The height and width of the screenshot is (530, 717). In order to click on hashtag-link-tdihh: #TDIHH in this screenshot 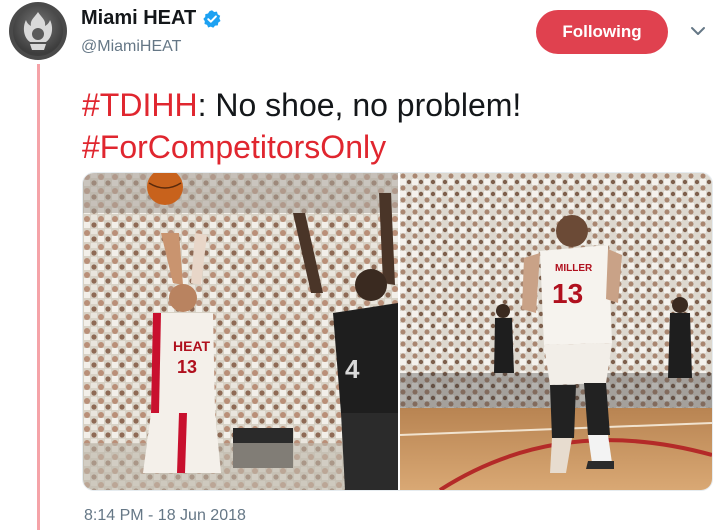, I will do `click(140, 105)`.